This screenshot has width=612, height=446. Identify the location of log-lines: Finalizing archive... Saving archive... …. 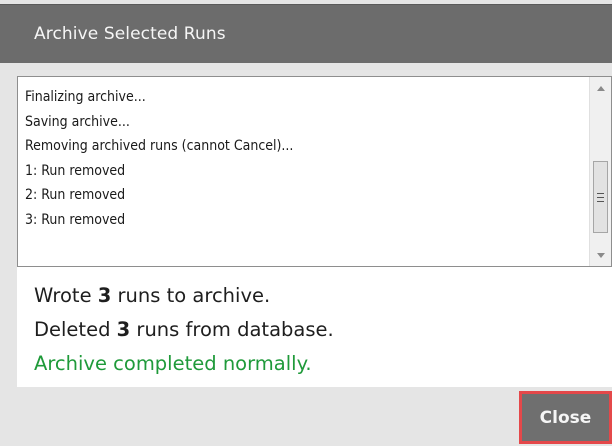
(159, 158).